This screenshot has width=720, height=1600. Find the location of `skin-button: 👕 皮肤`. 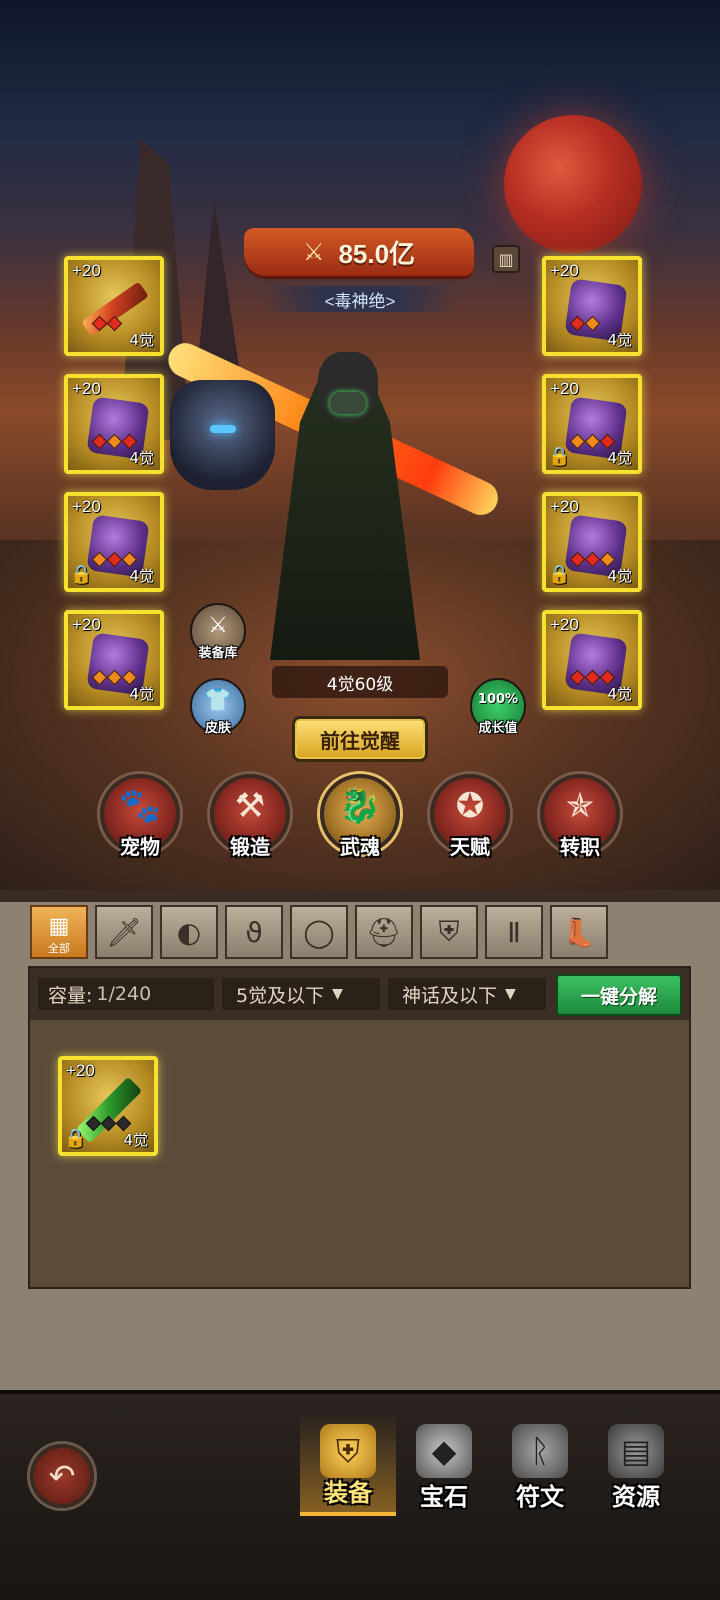

skin-button: 👕 皮肤 is located at coordinates (218, 707).